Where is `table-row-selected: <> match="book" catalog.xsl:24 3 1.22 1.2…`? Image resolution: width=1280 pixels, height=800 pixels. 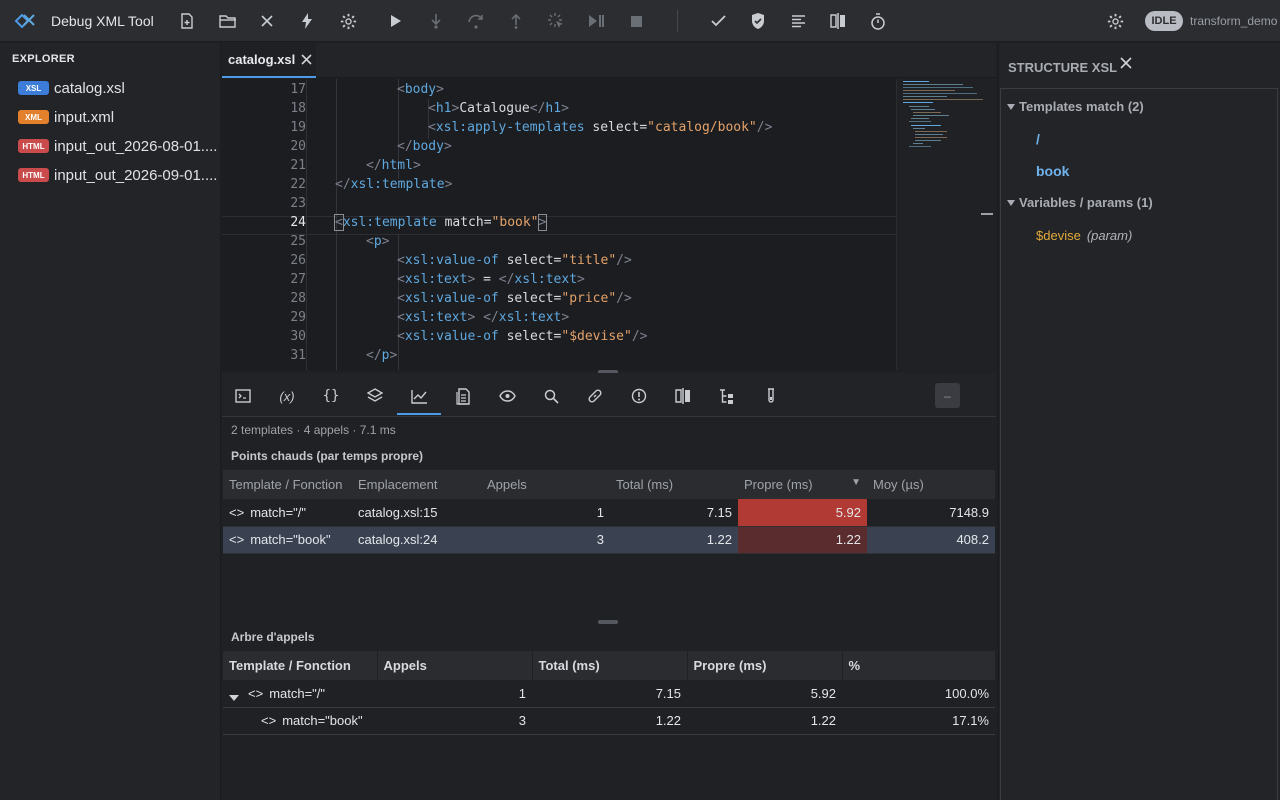
table-row-selected: <> match="book" catalog.xsl:24 3 1.22 1.2… is located at coordinates (609, 540).